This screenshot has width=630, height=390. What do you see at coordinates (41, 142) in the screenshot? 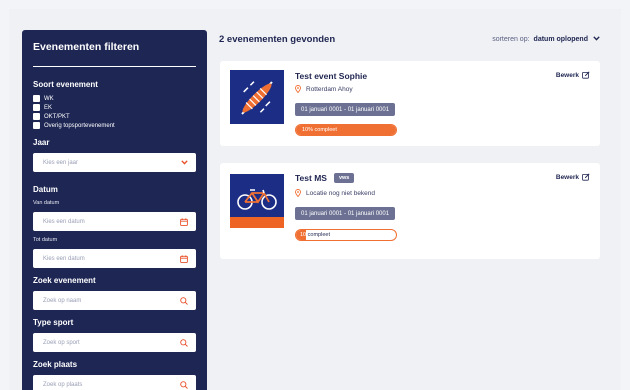
I see `year-heading: Jaar` at bounding box center [41, 142].